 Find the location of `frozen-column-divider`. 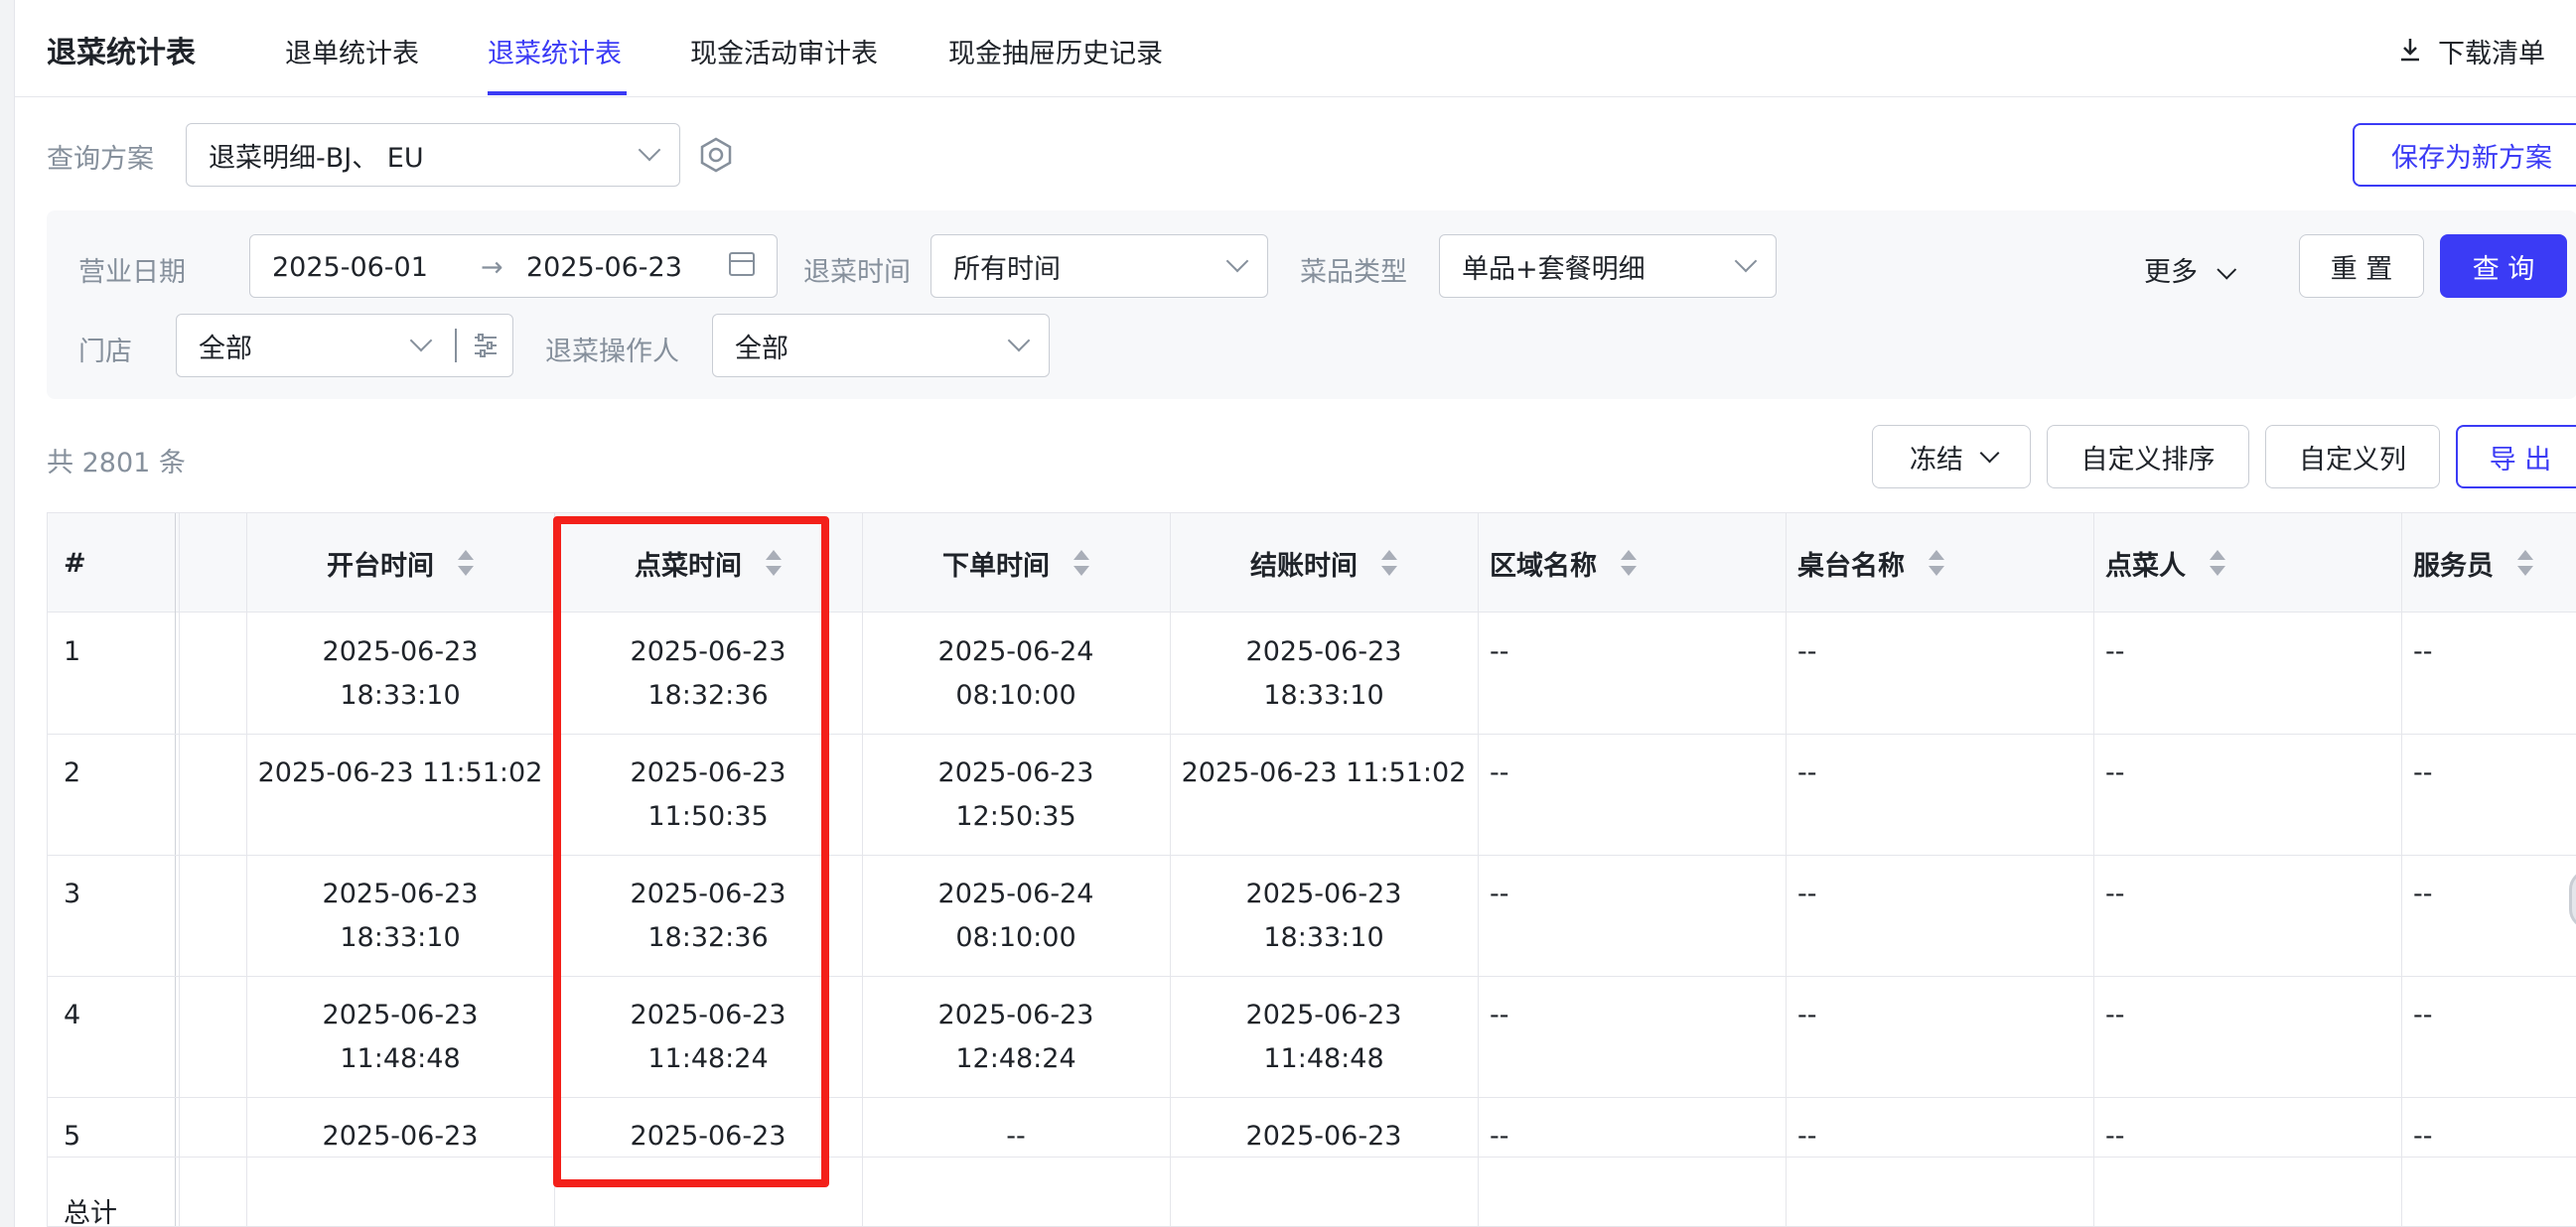

frozen-column-divider is located at coordinates (176, 869).